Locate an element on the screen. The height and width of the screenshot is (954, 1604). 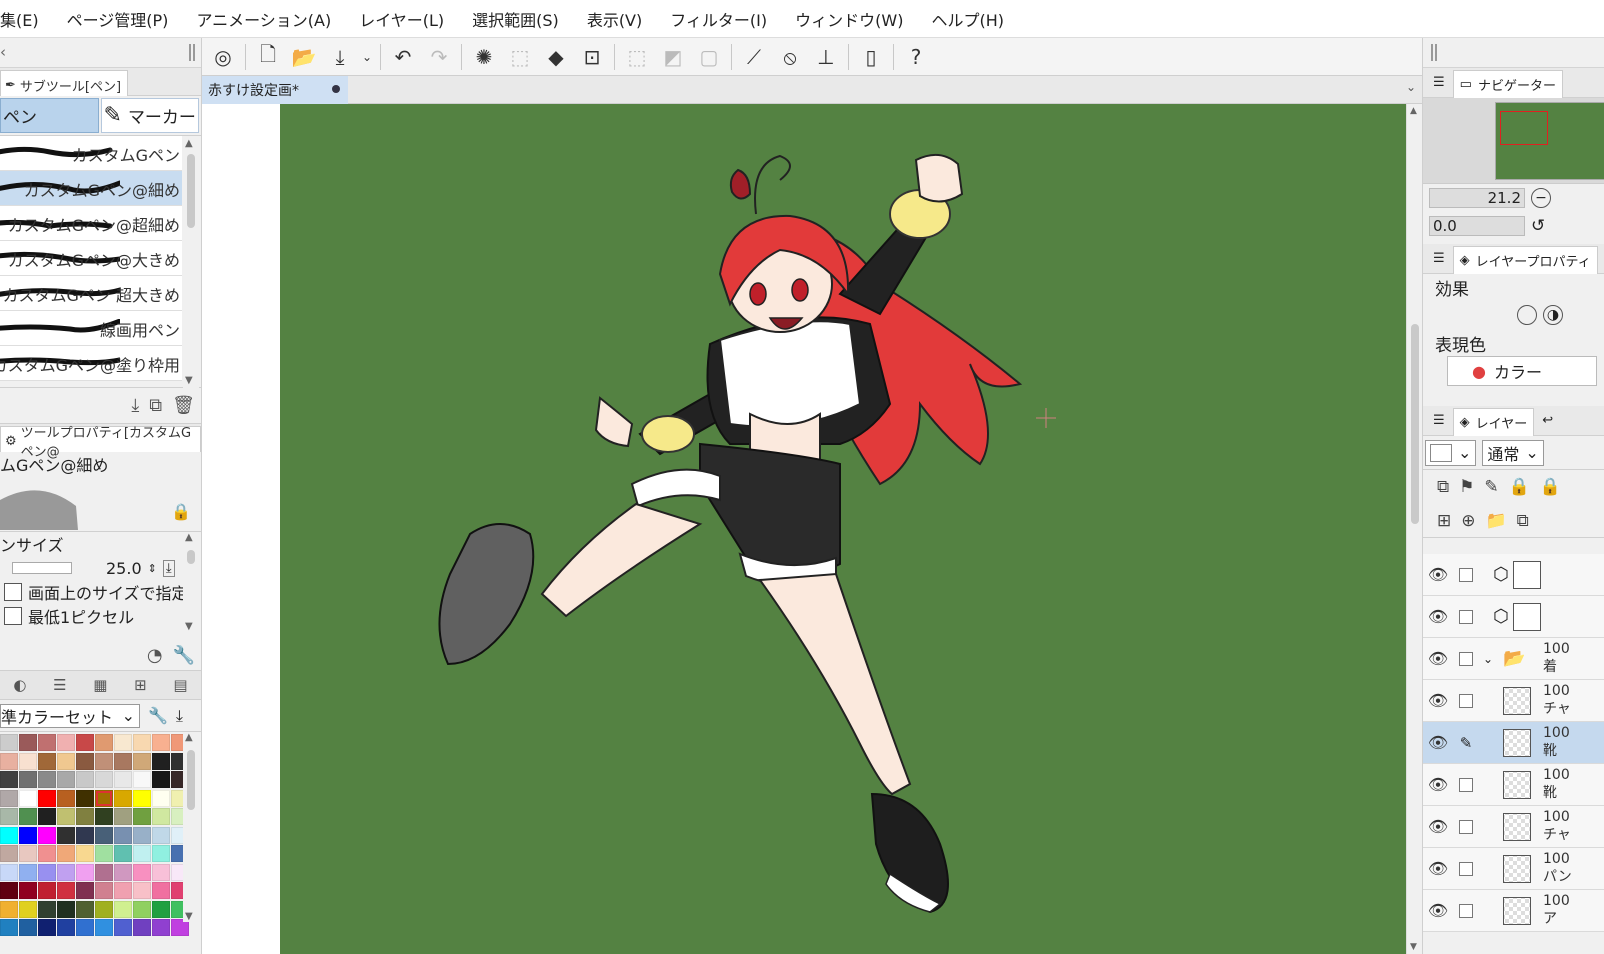
panel-grip-icon is located at coordinates (192, 52).